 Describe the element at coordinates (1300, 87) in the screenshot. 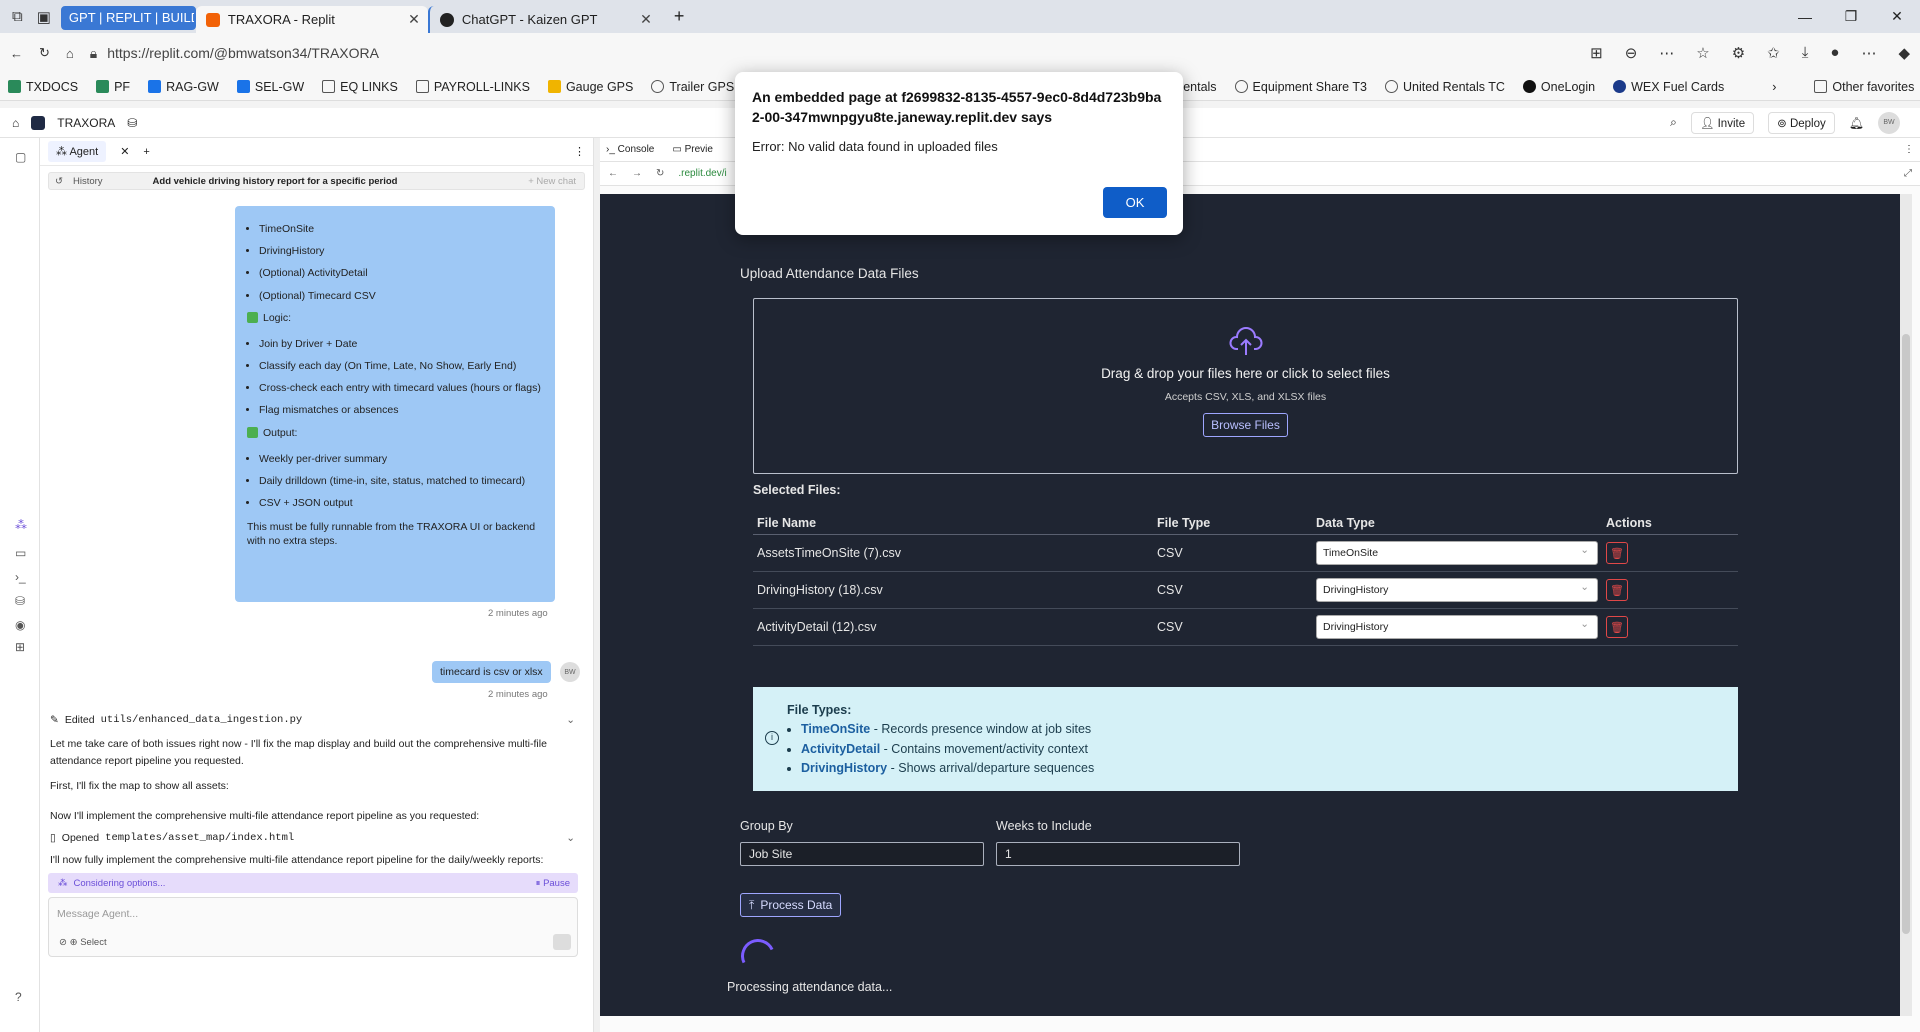

I see `fav-equipment-share: Equipment Share T3` at that location.